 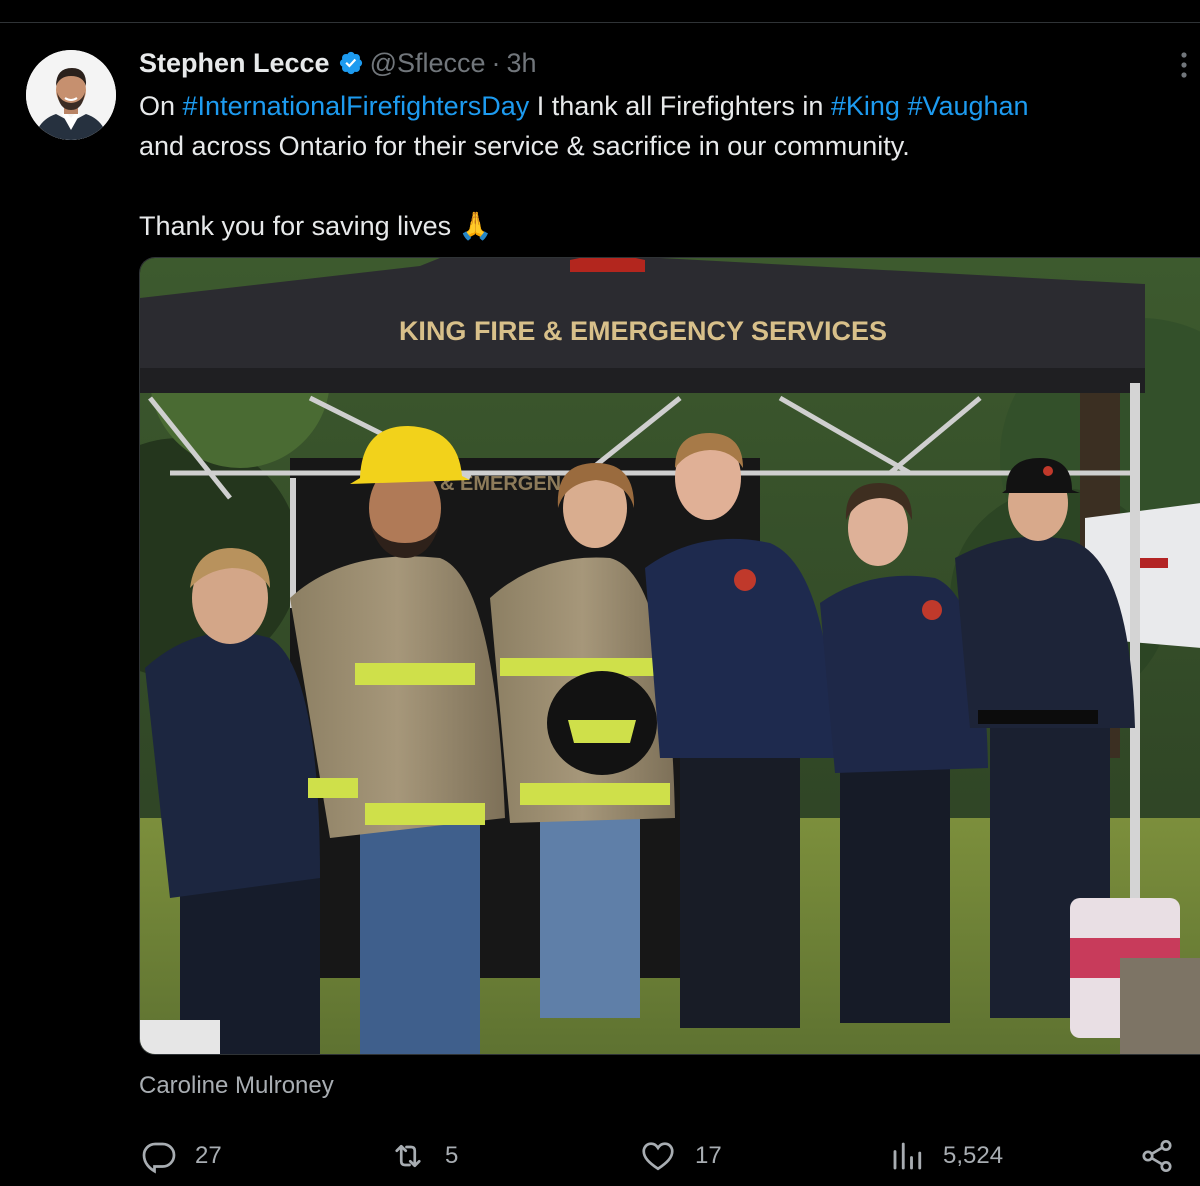 What do you see at coordinates (680, 106) in the screenshot?
I see `text-segment: I thank all Firefighters in` at bounding box center [680, 106].